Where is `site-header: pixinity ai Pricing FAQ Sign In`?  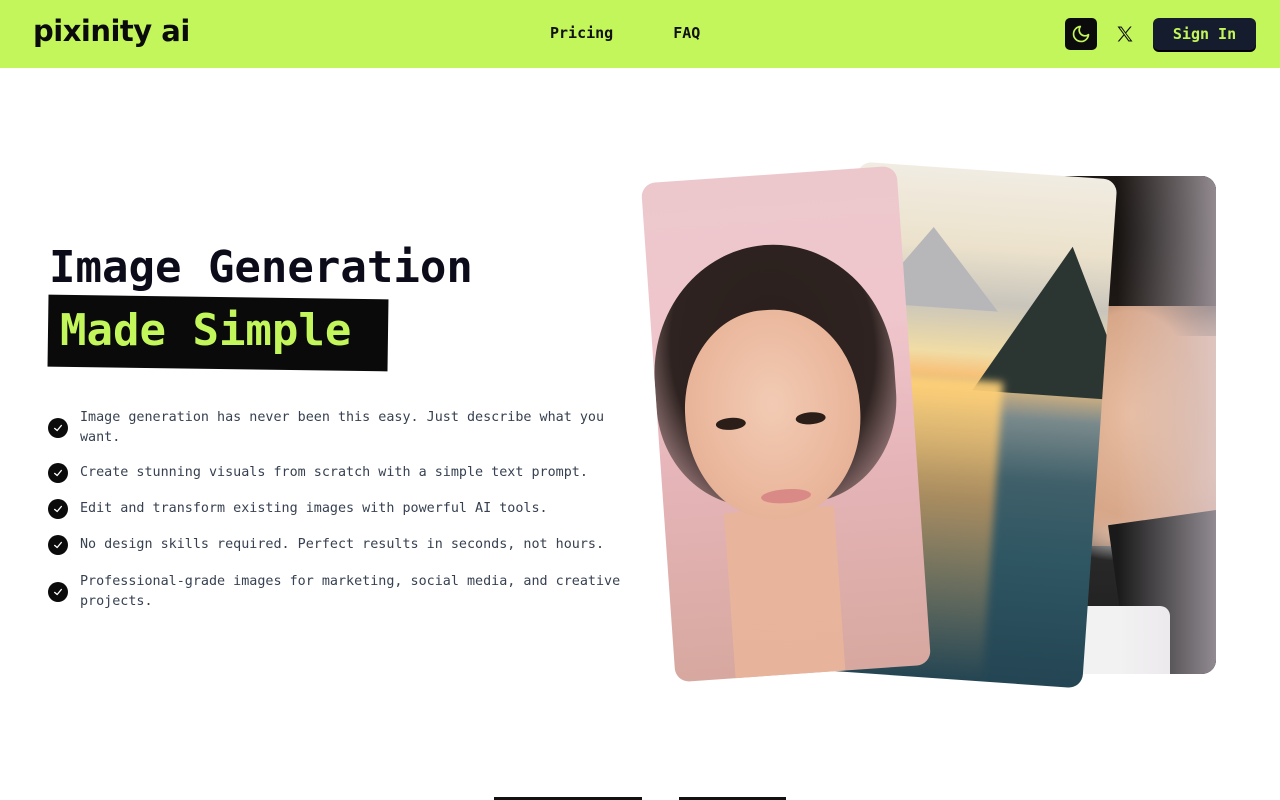 site-header: pixinity ai Pricing FAQ Sign In is located at coordinates (640, 34).